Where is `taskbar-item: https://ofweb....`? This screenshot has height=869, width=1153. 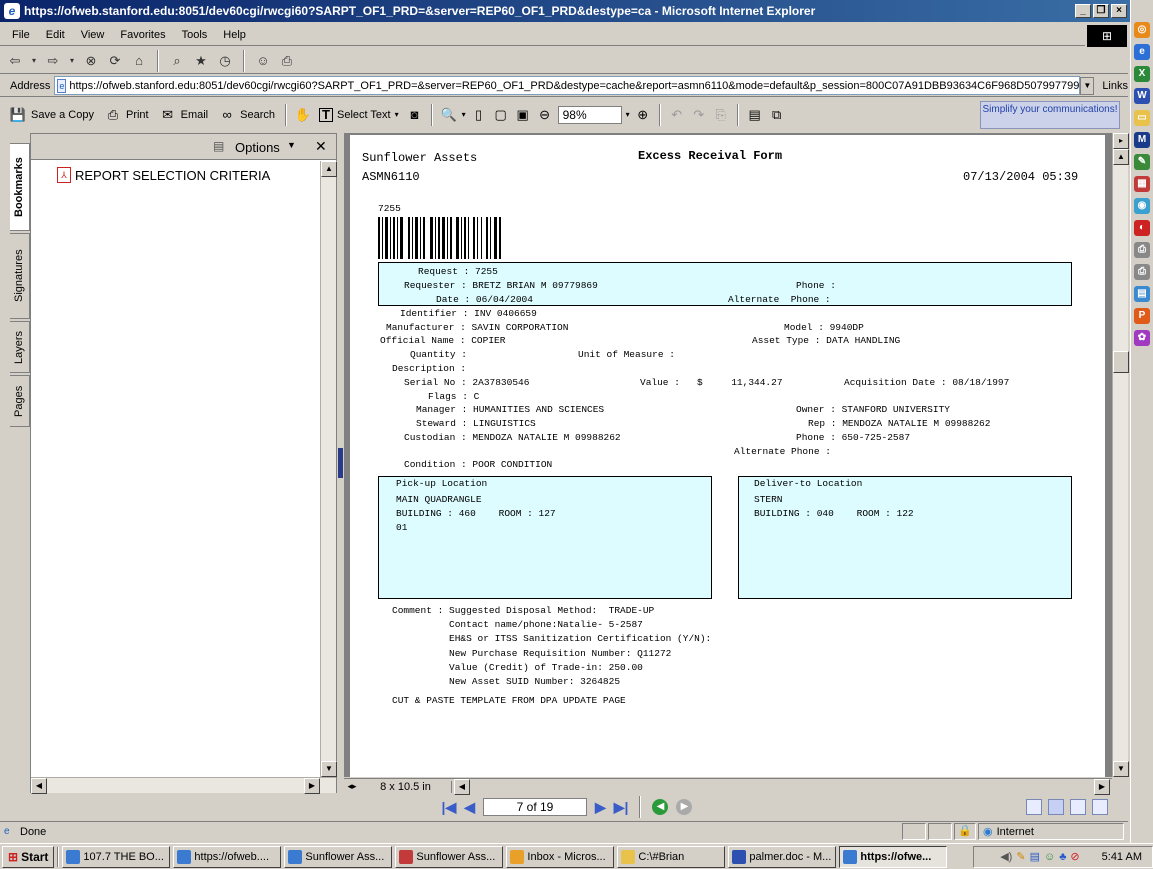
taskbar-item: https://ofweb.... is located at coordinates (227, 856).